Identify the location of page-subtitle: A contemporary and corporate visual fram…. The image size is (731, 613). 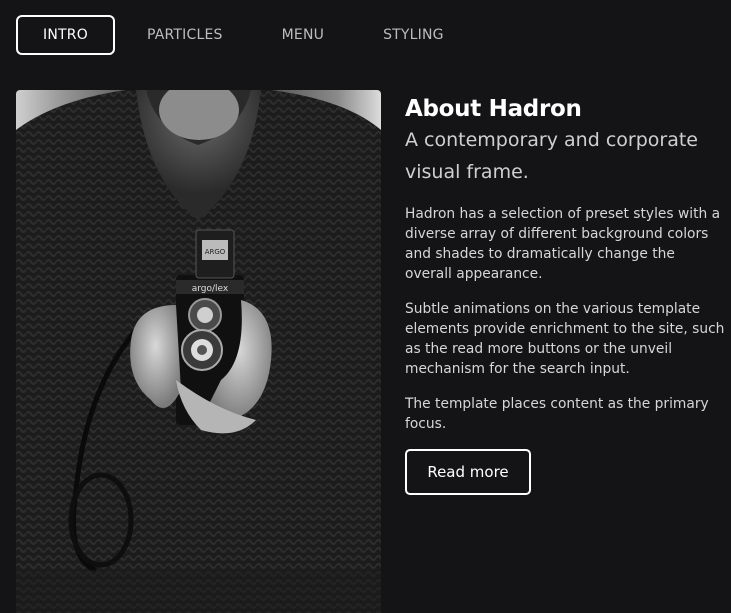
(551, 156).